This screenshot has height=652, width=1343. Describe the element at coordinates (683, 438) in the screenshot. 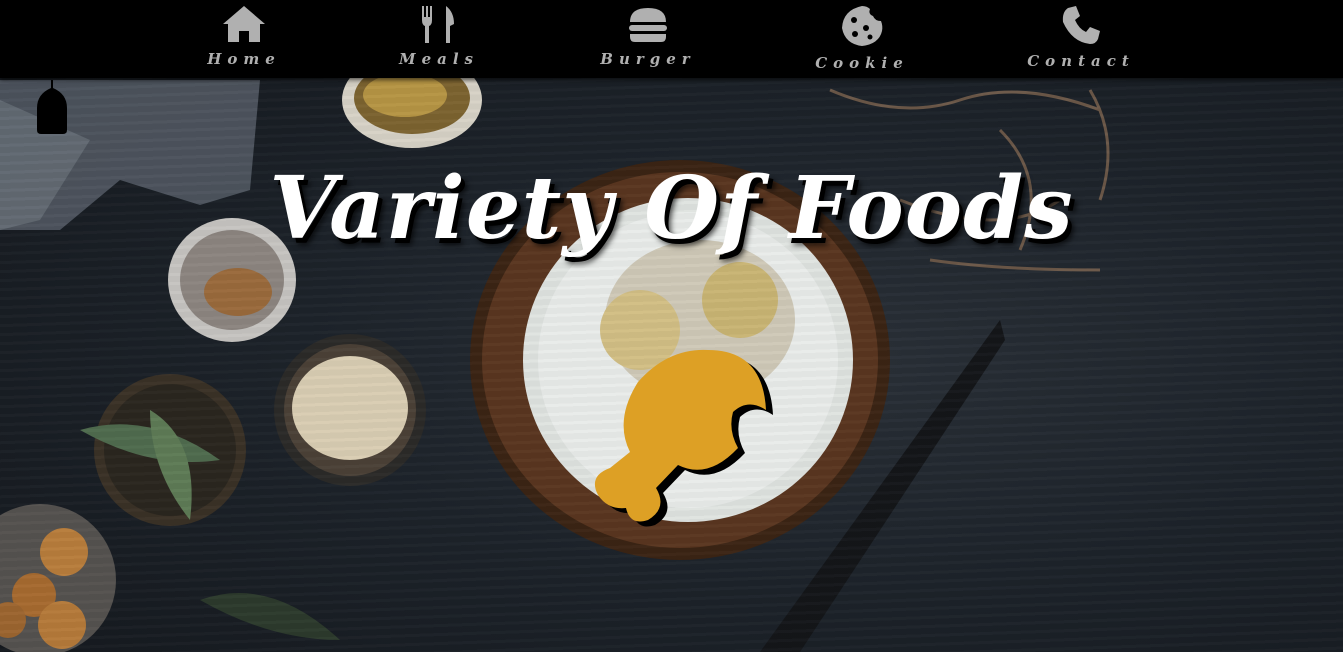

I see `drumstick-icon` at that location.